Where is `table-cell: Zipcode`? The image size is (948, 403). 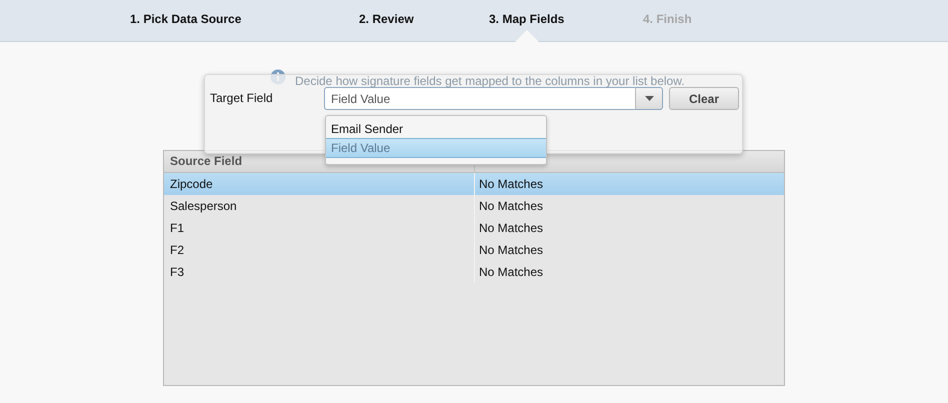
table-cell: Zipcode is located at coordinates (319, 184).